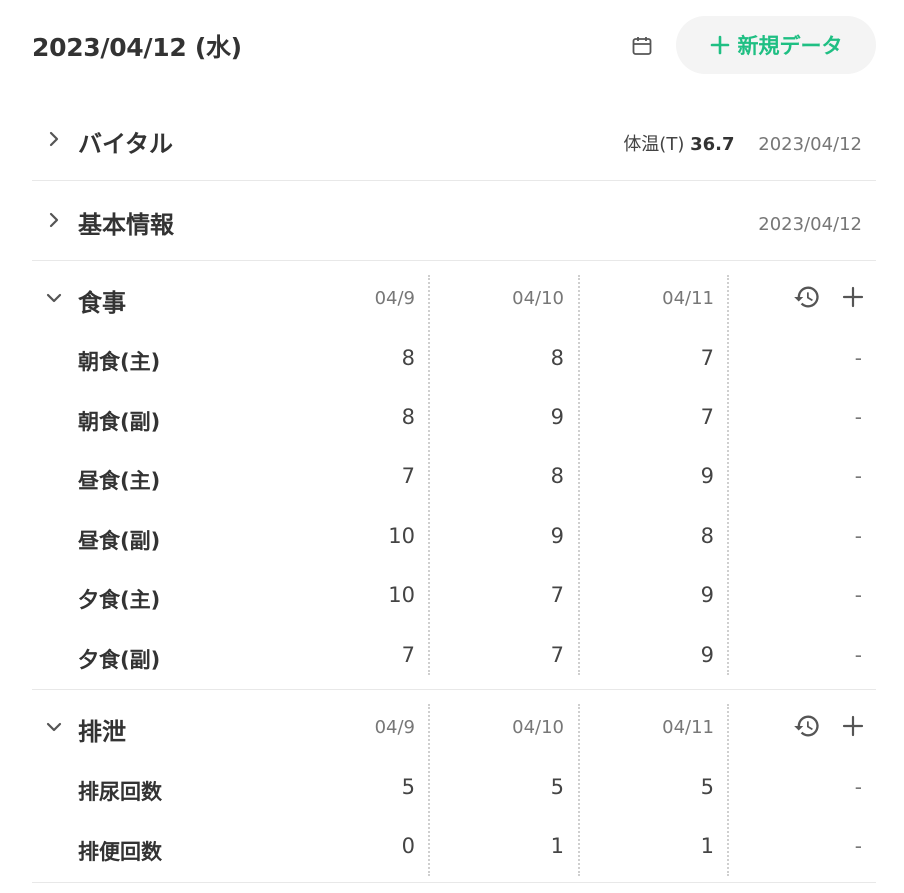  I want to click on page-title: 2023/04/12 (水), so click(137, 47).